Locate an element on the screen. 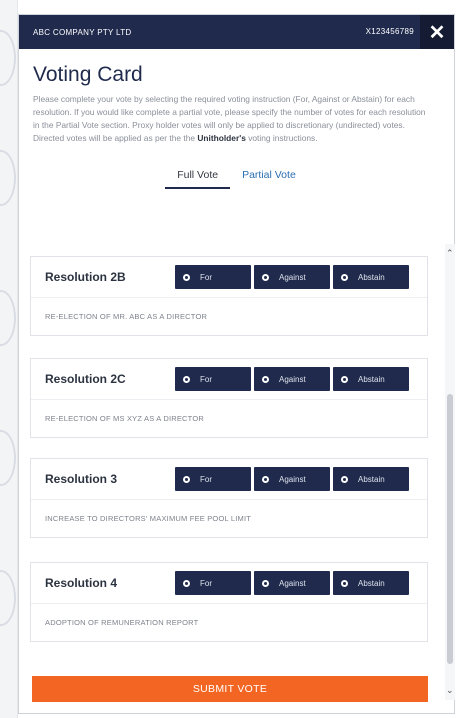  scrollbar: ⌃ ⌄ is located at coordinates (450, 472).